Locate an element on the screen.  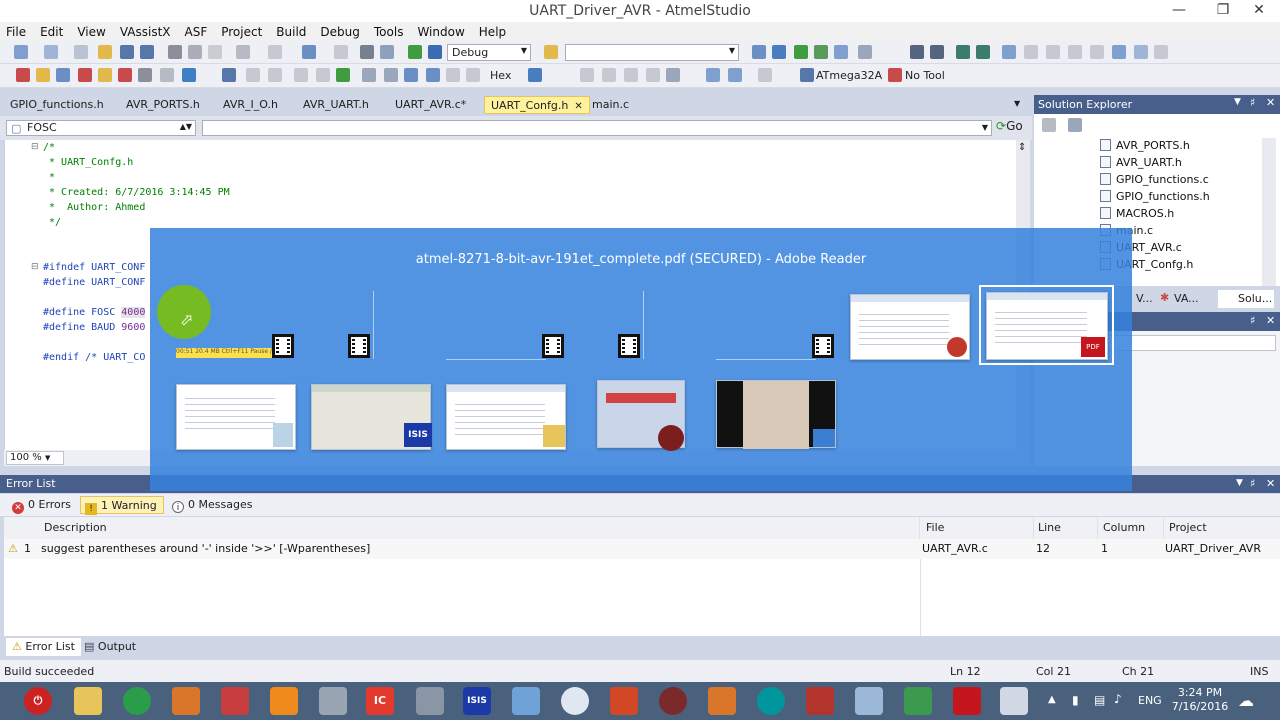
window-thumbnail-explorer is located at coordinates (506, 417).